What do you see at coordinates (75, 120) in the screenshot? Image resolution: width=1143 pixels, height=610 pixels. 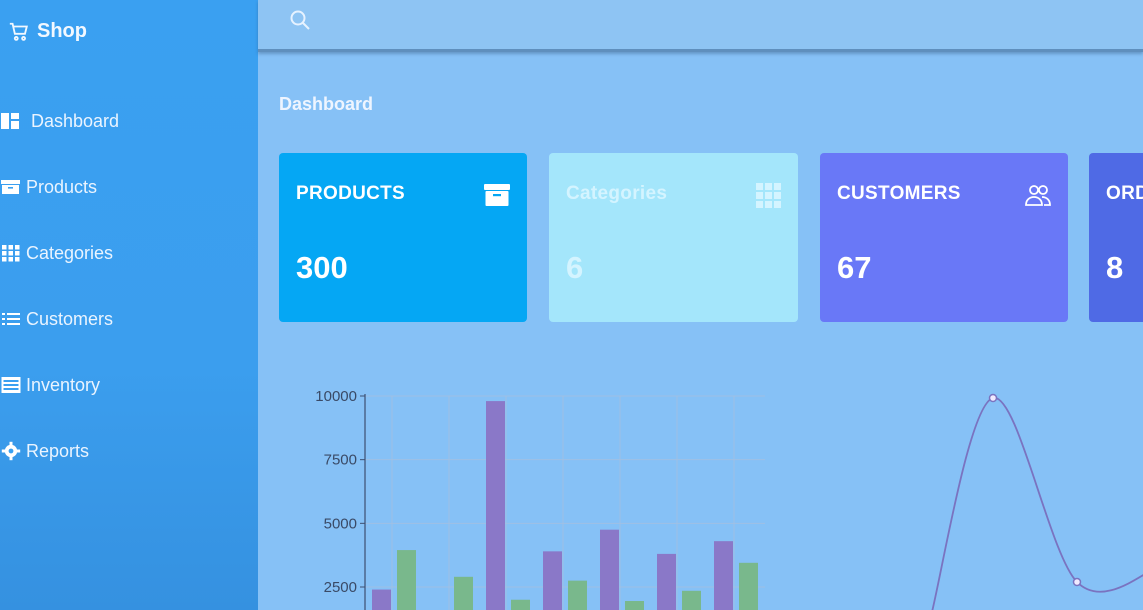 I see `sidebar-item-label: Dashboard` at bounding box center [75, 120].